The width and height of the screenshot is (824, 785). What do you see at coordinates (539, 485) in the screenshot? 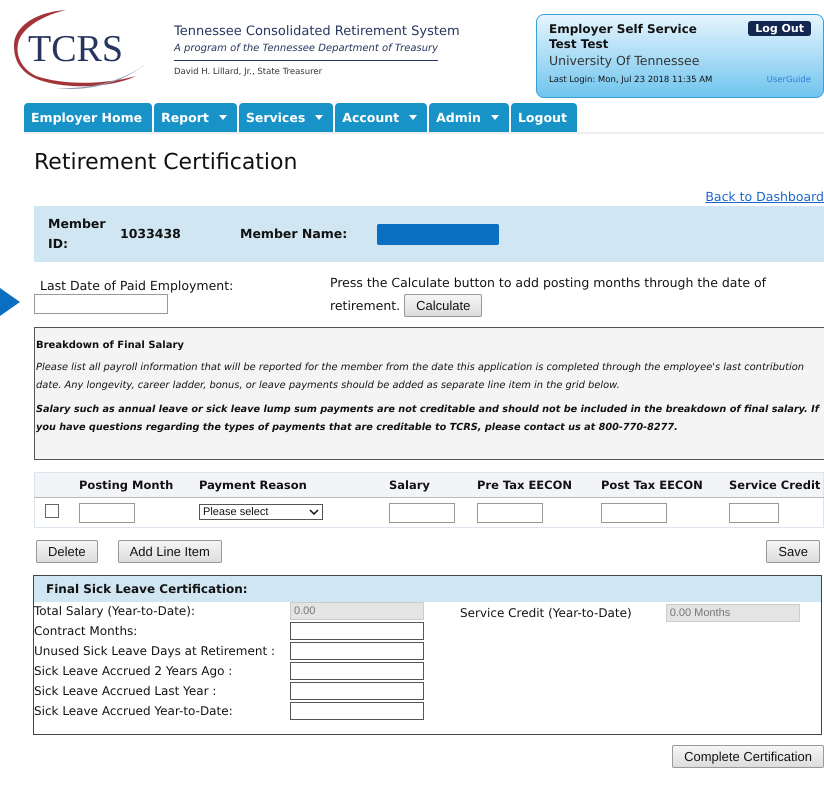
I see `column-header: Pre Tax EECON` at bounding box center [539, 485].